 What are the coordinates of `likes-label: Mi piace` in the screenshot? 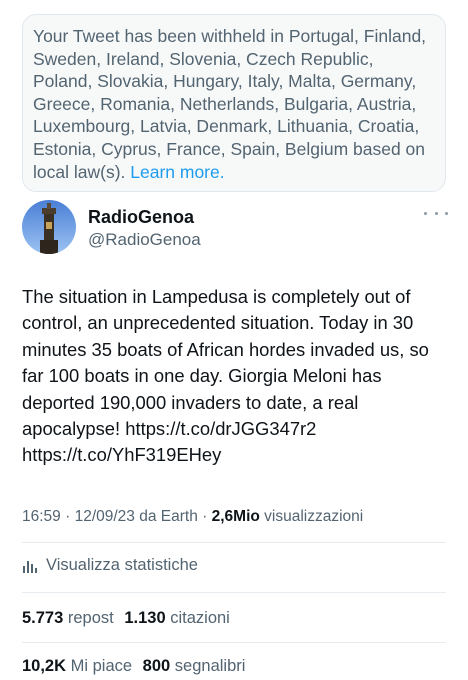 It's located at (101, 666).